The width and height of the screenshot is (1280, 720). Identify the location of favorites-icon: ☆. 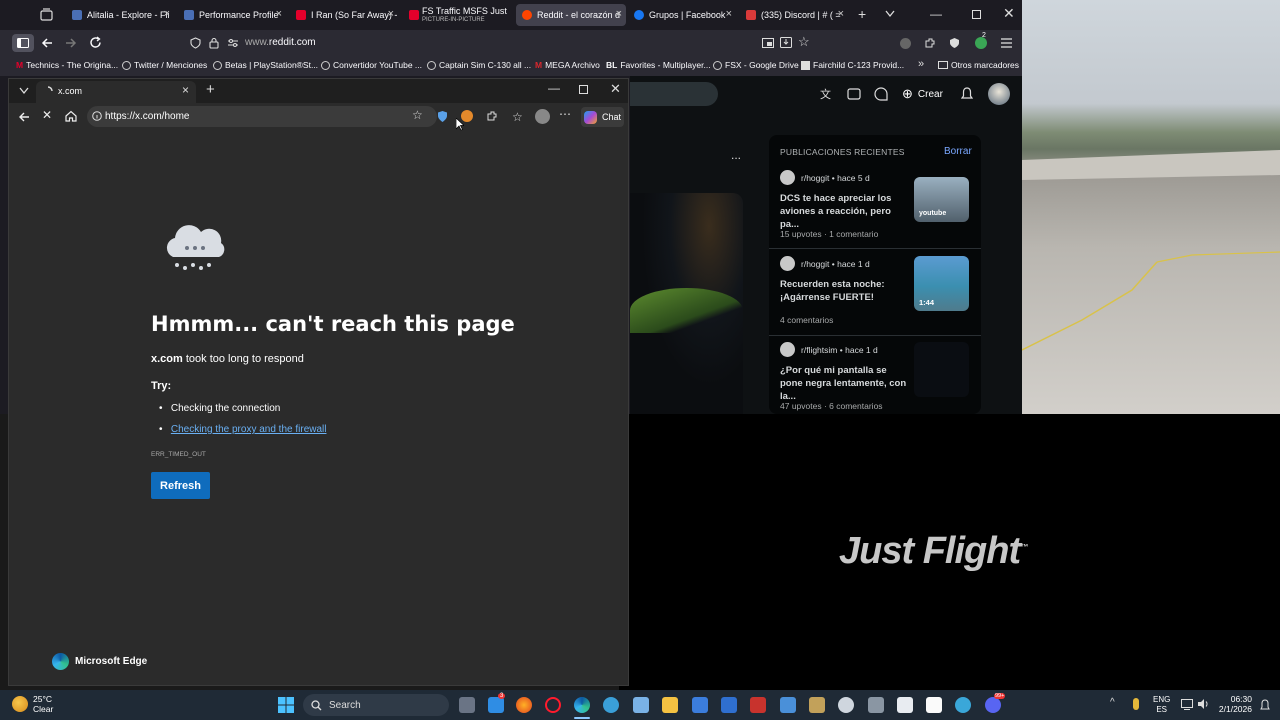
(518, 116).